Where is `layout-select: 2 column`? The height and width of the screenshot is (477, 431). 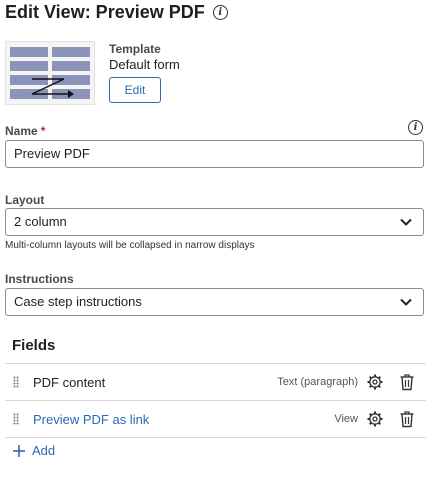 layout-select: 2 column is located at coordinates (214, 222).